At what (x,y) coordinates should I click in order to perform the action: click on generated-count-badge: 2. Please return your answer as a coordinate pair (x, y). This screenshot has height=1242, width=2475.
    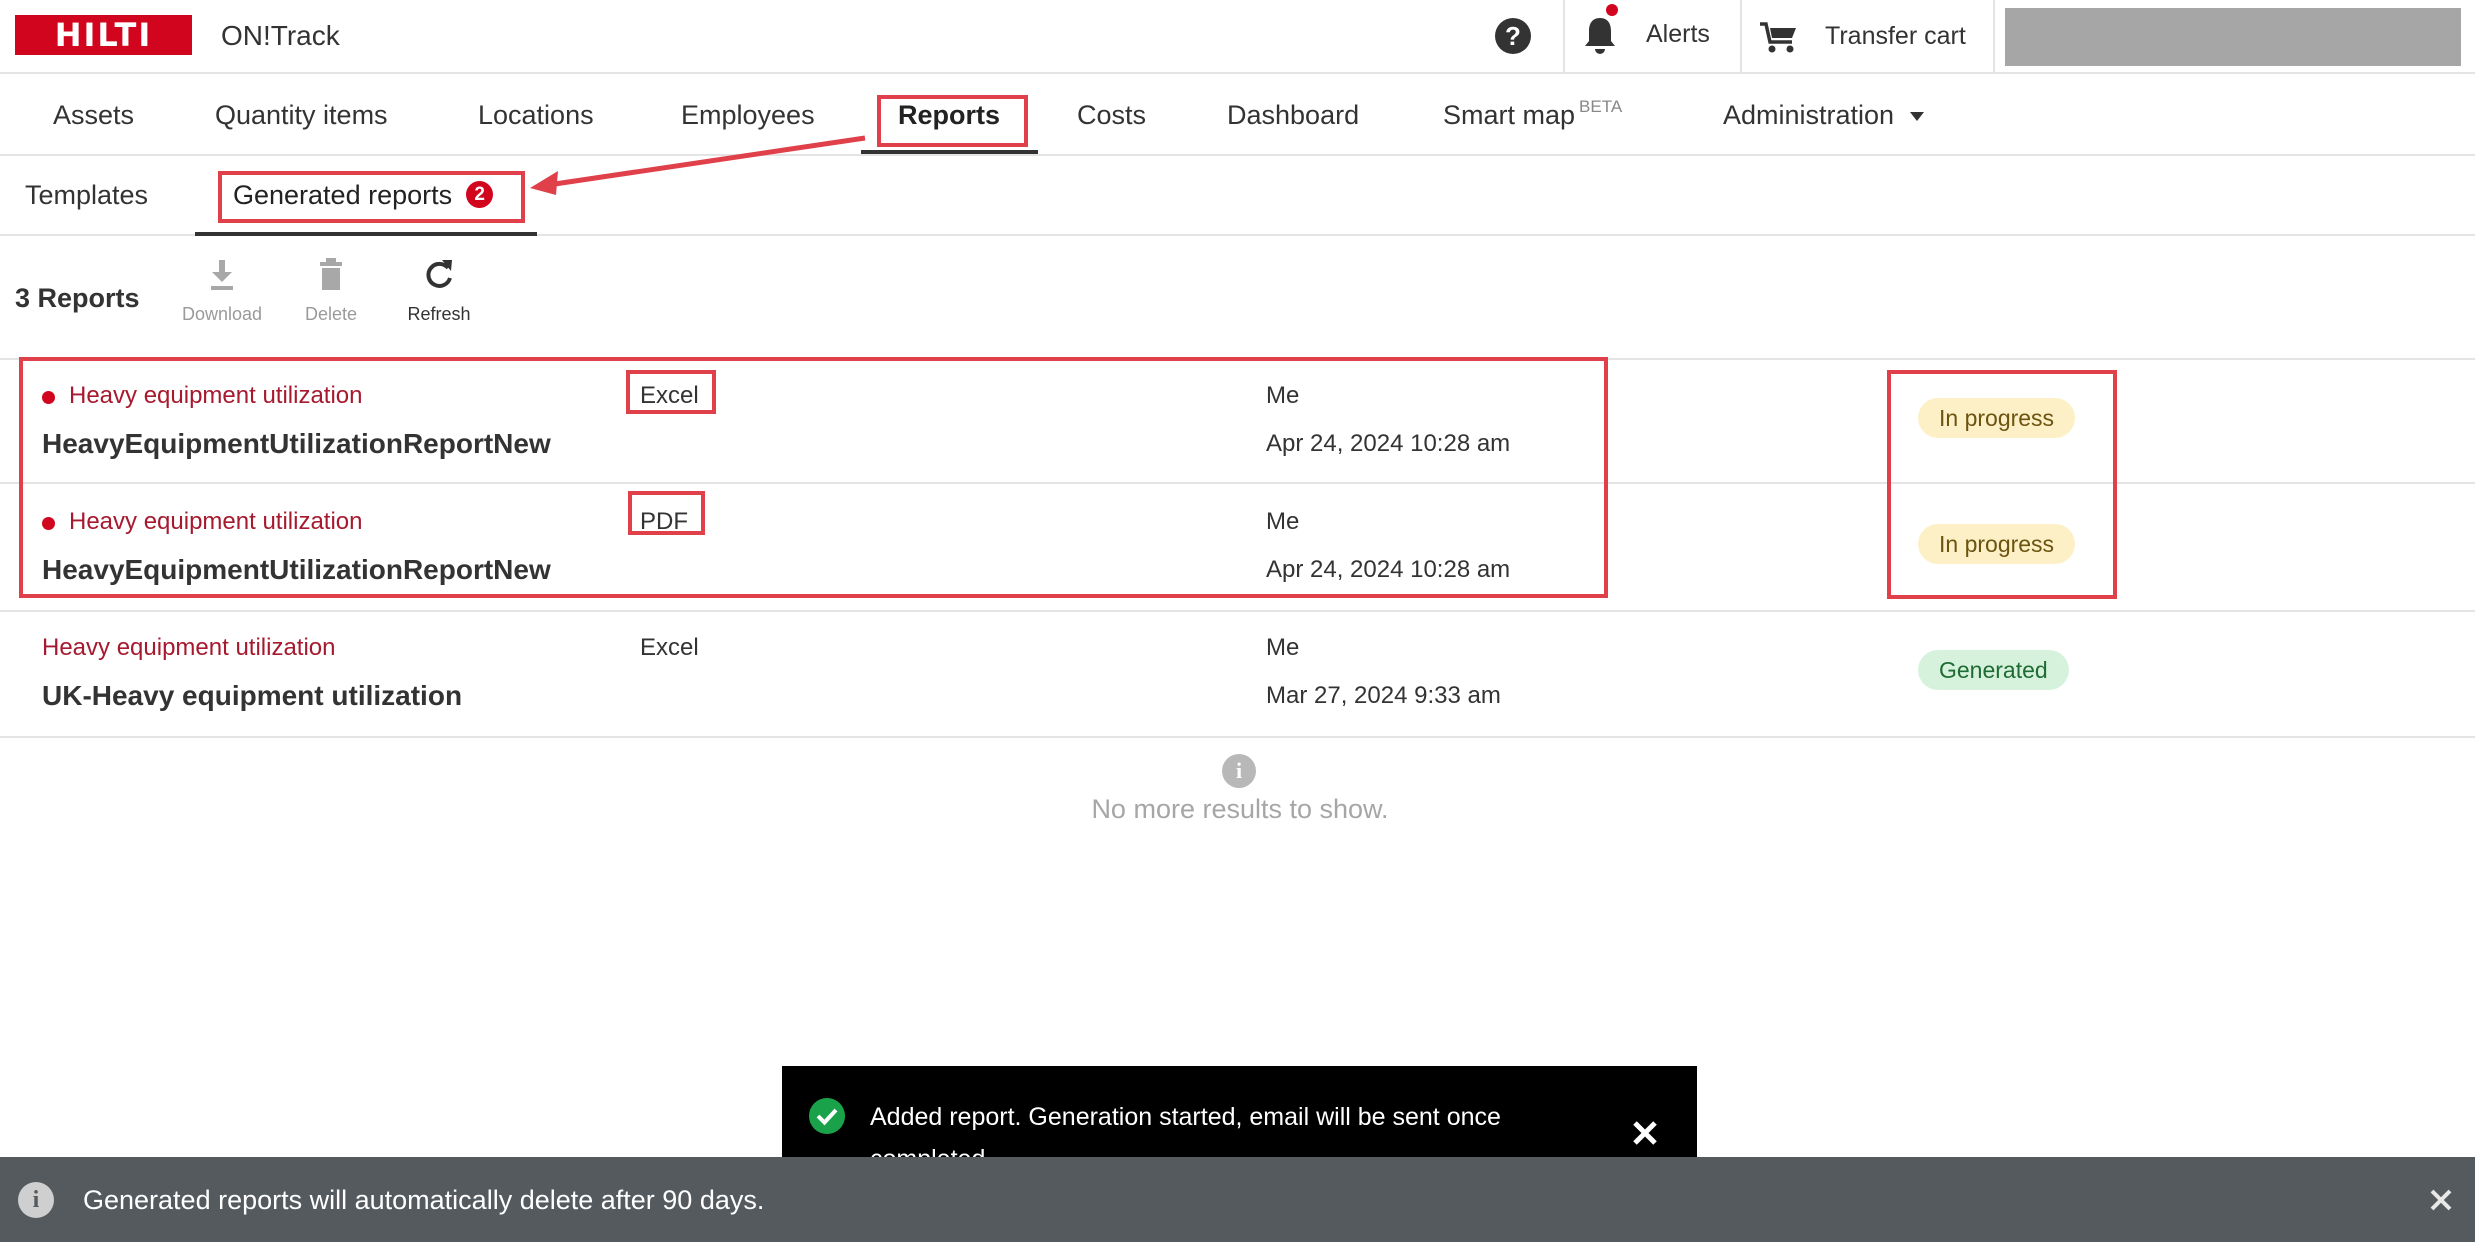
    Looking at the image, I should click on (480, 195).